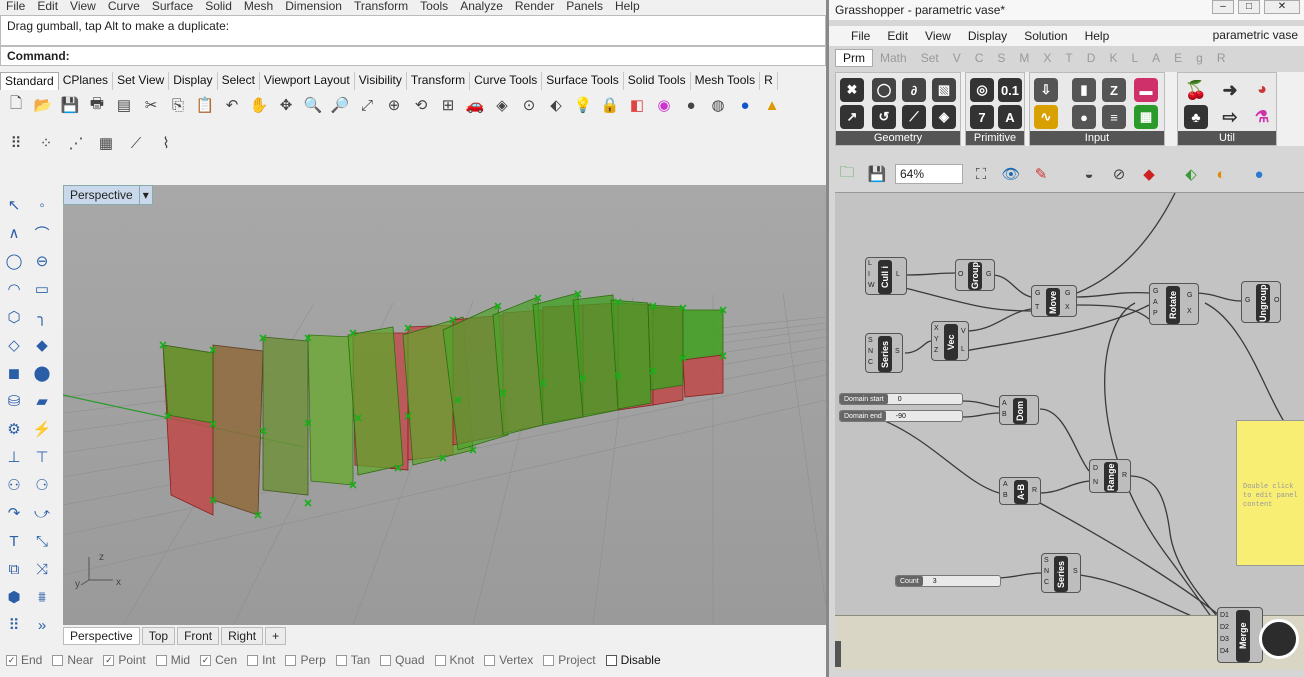  Describe the element at coordinates (506, 81) in the screenshot. I see `toolbar-tab-curve-tools: Curve Tools` at that location.